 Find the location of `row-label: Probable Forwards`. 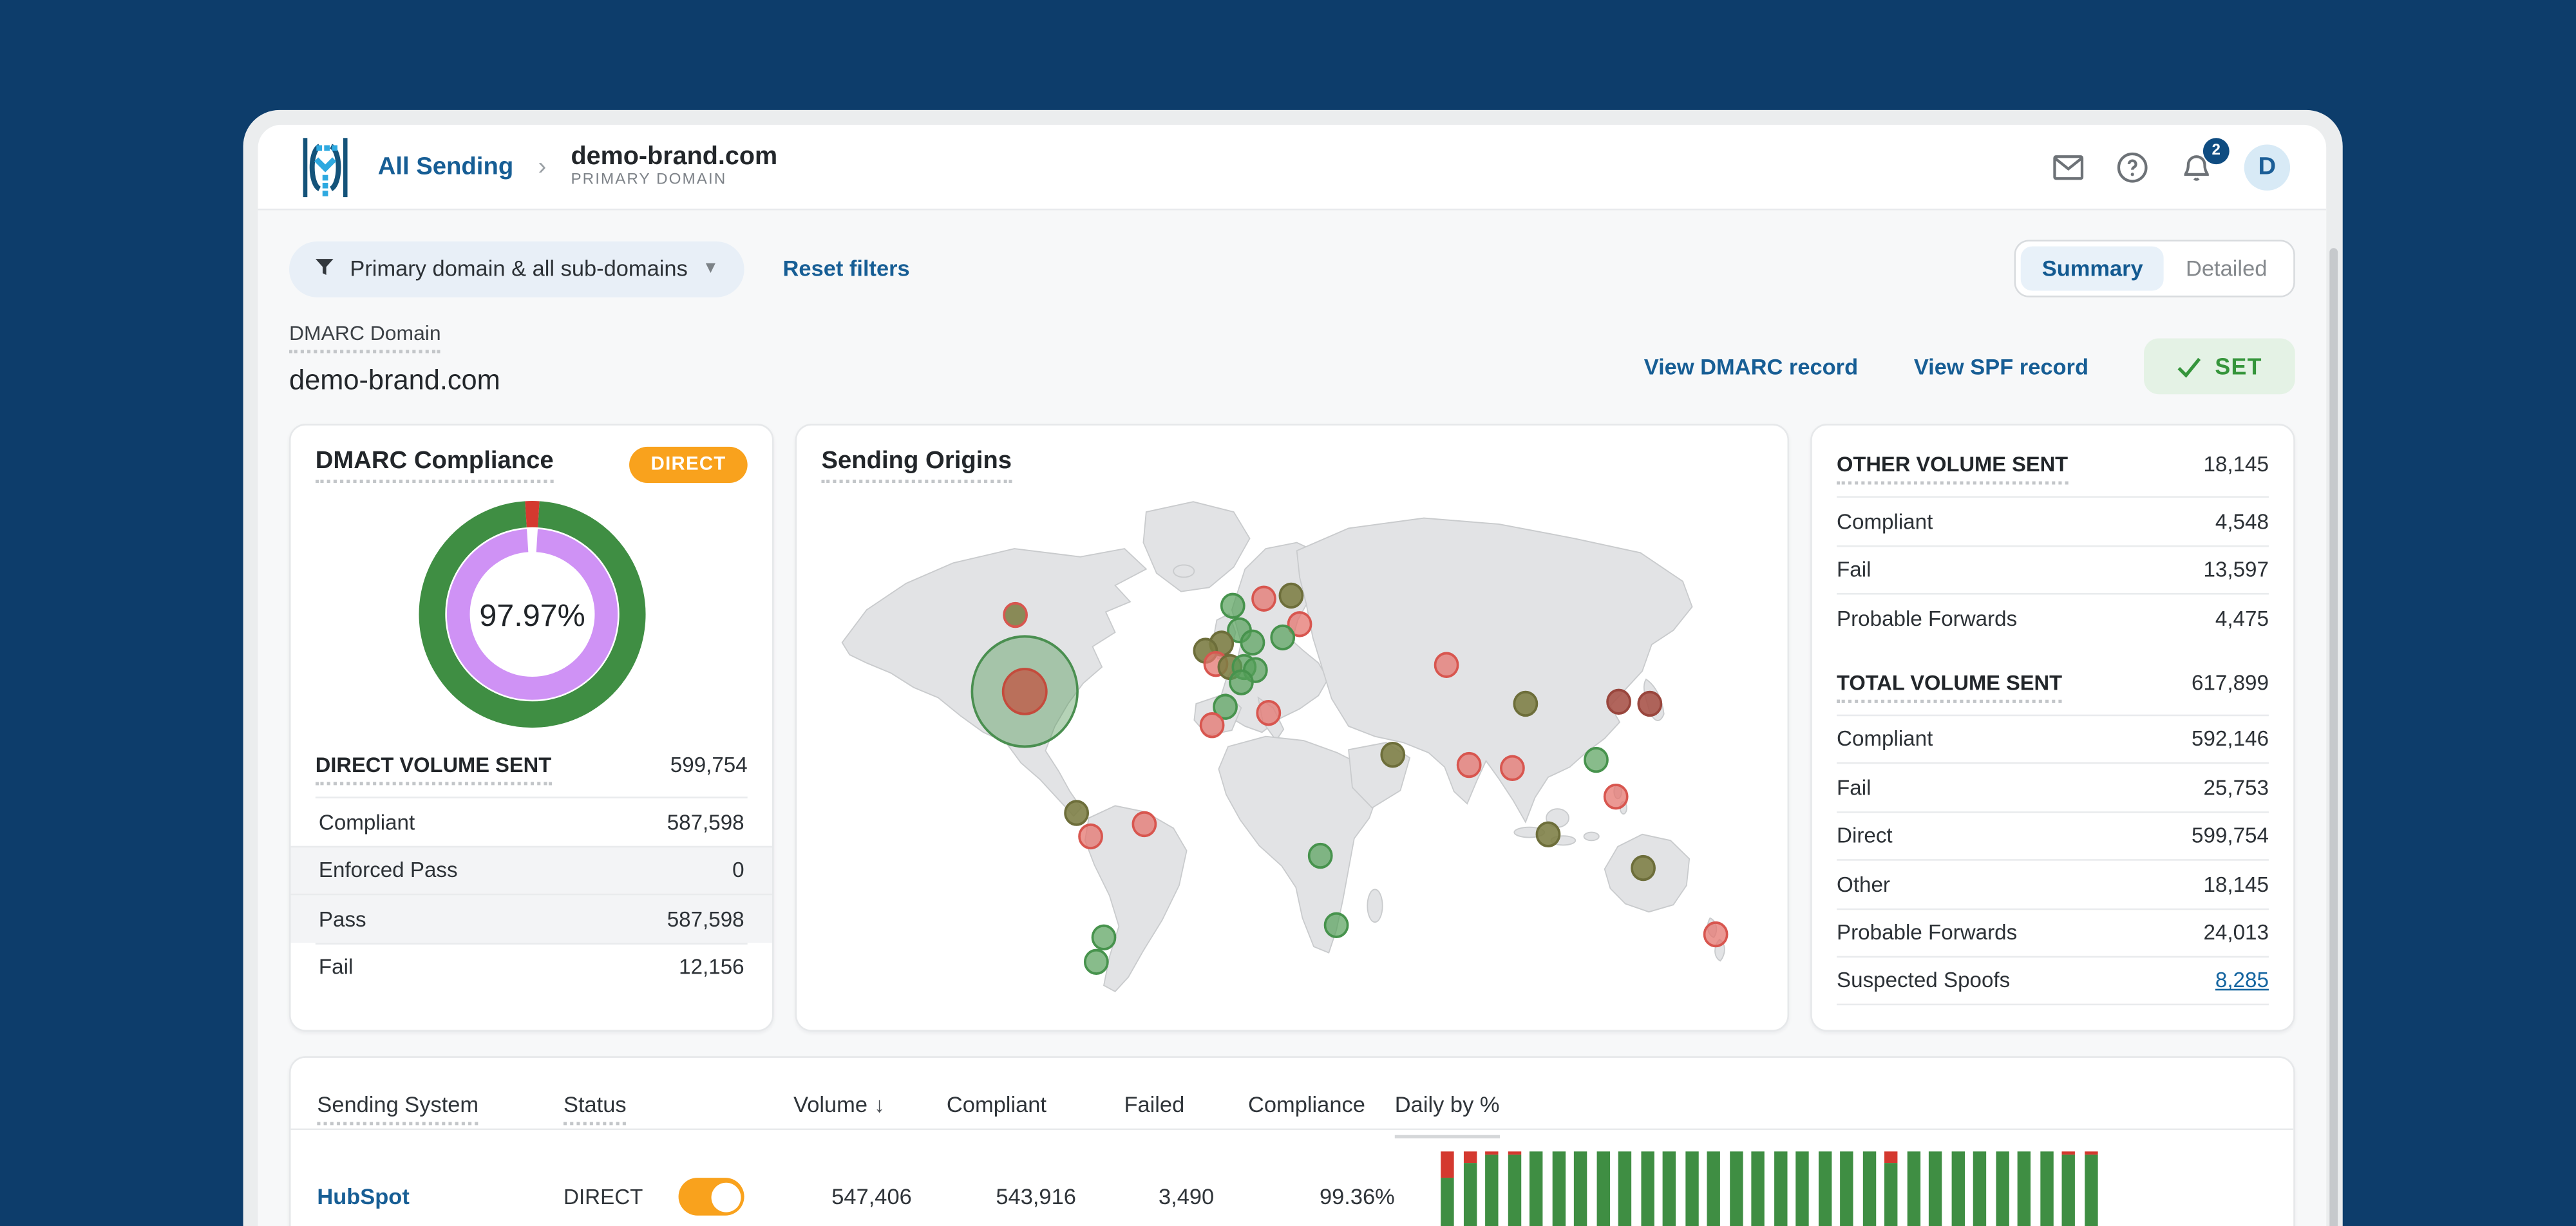

row-label: Probable Forwards is located at coordinates (1927, 617).